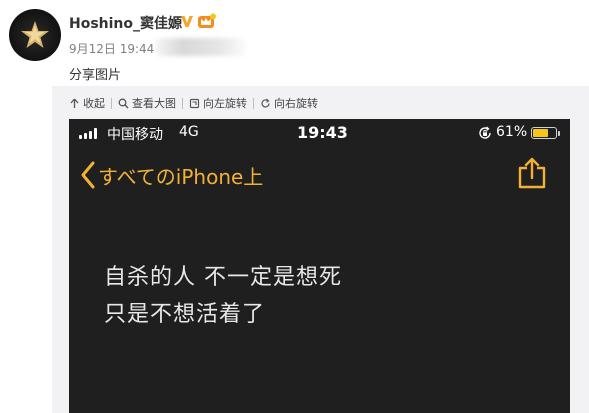 Image resolution: width=589 pixels, height=413 pixels. Describe the element at coordinates (512, 132) in the screenshot. I see `battery-percent: 61%` at that location.